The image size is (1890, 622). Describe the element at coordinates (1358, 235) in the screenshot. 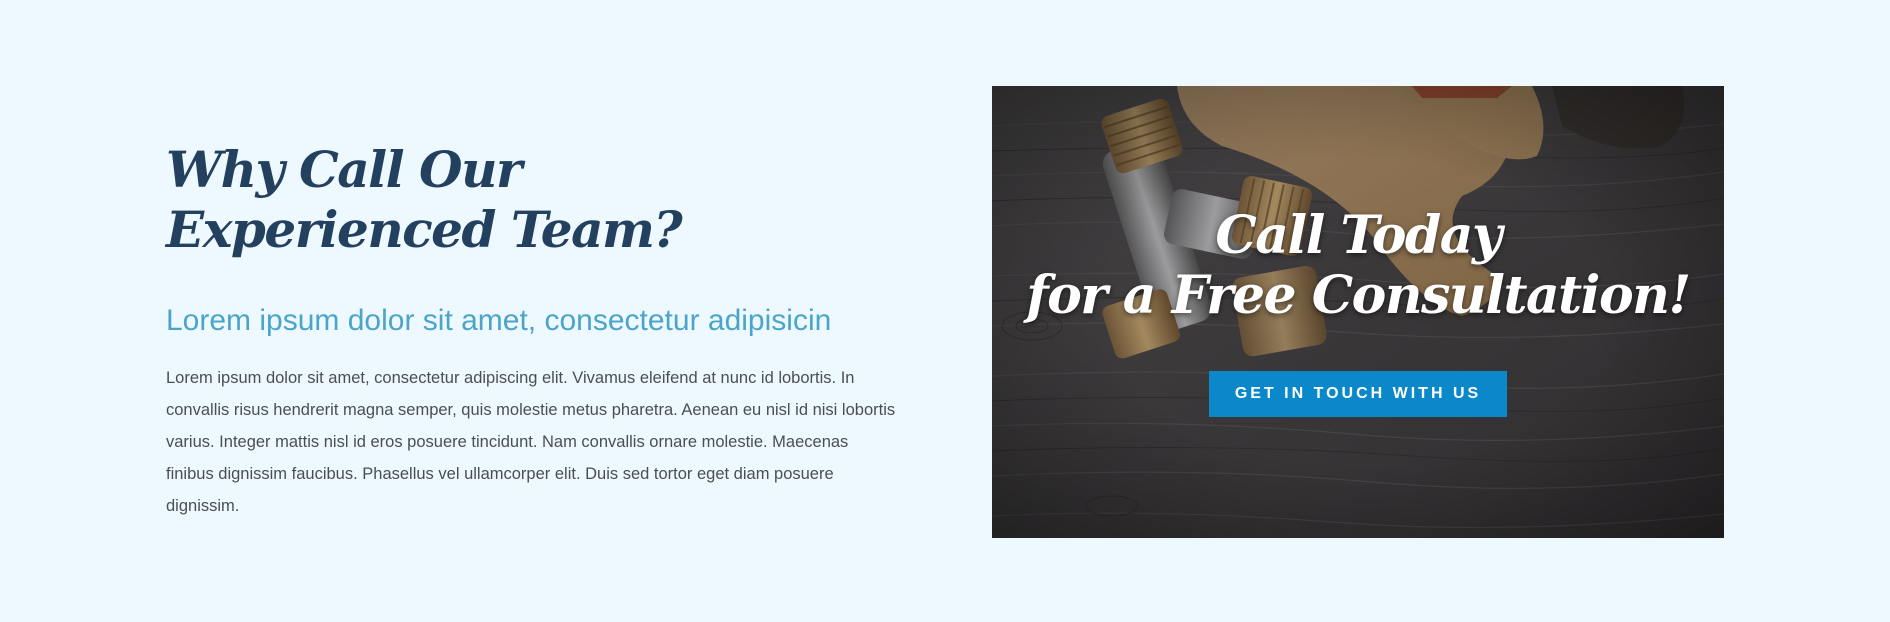

I see `promo-heading-line-1: Call Today` at that location.